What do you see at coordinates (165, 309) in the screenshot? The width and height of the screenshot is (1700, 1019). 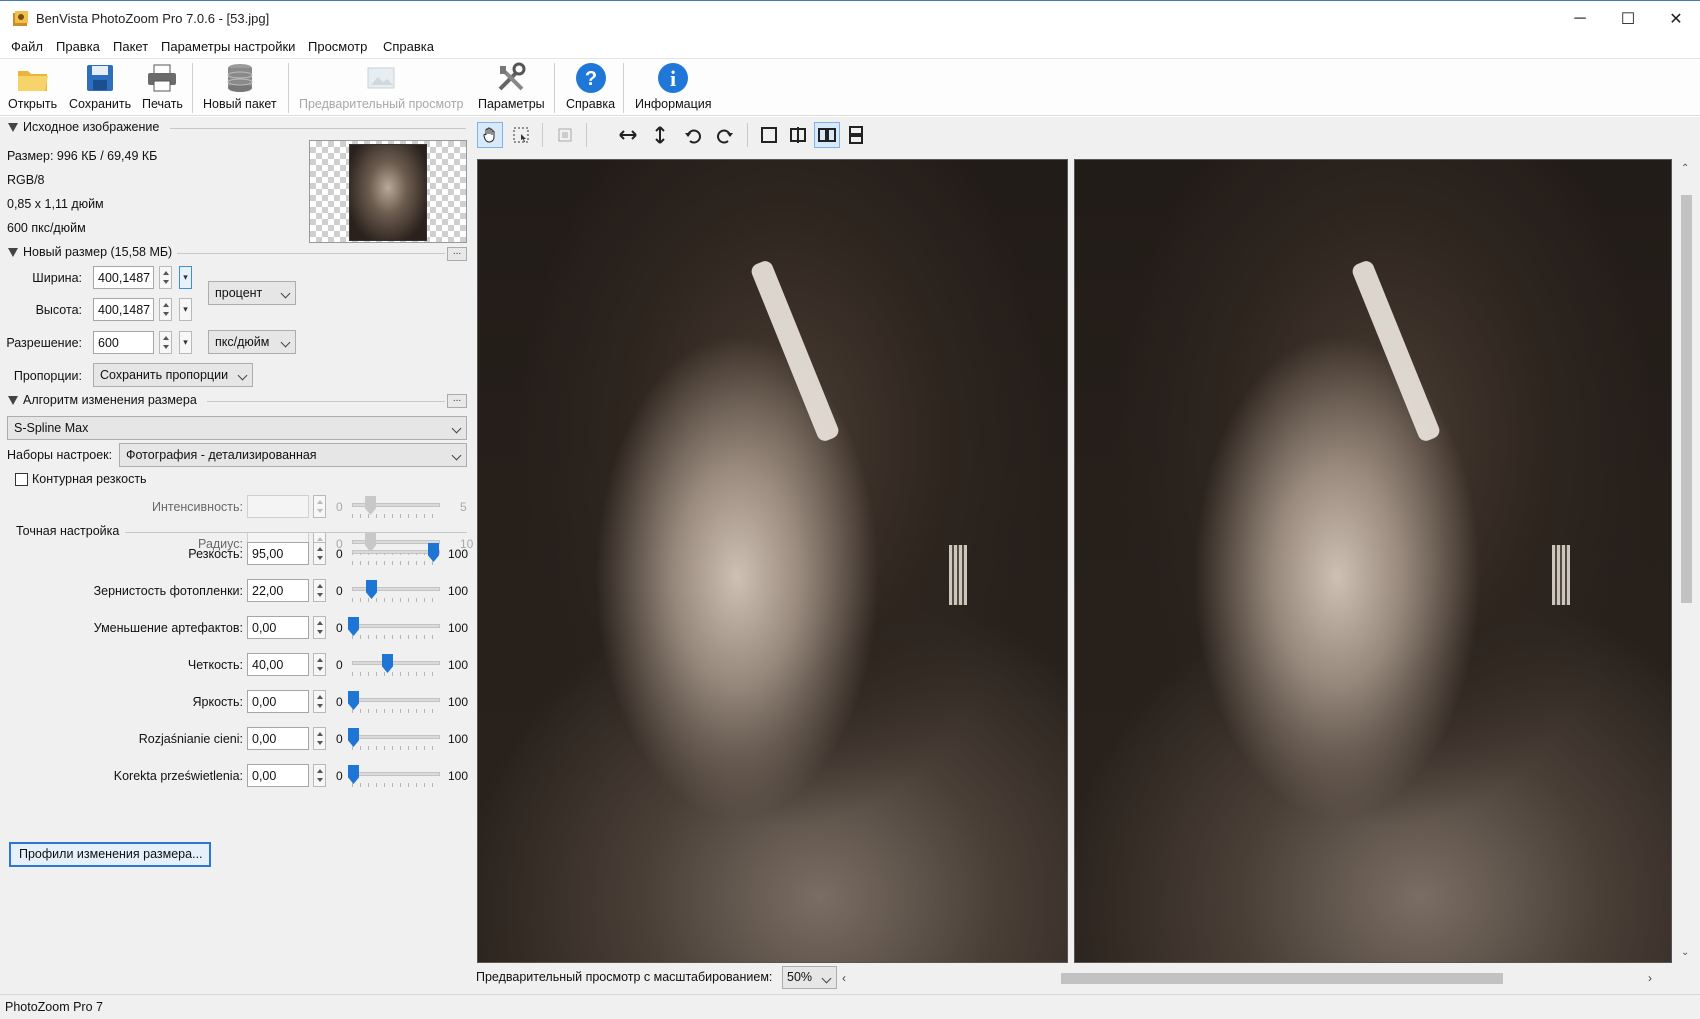 I see `height-spinner` at bounding box center [165, 309].